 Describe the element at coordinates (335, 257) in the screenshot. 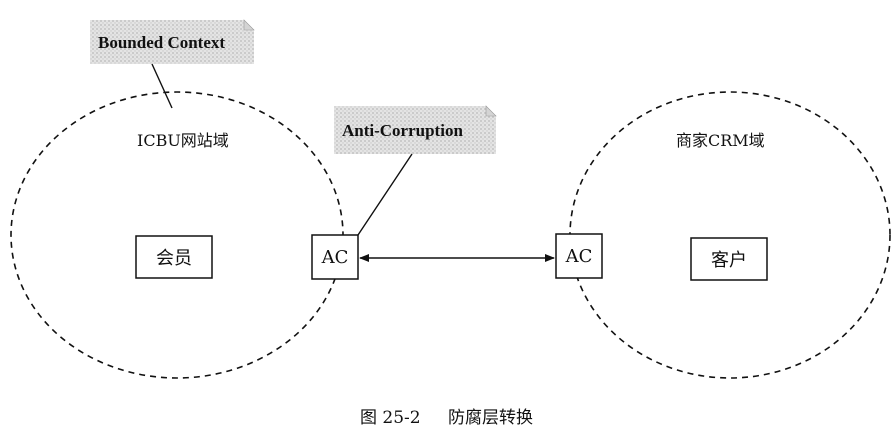

I see `left-ac-label: AC` at that location.